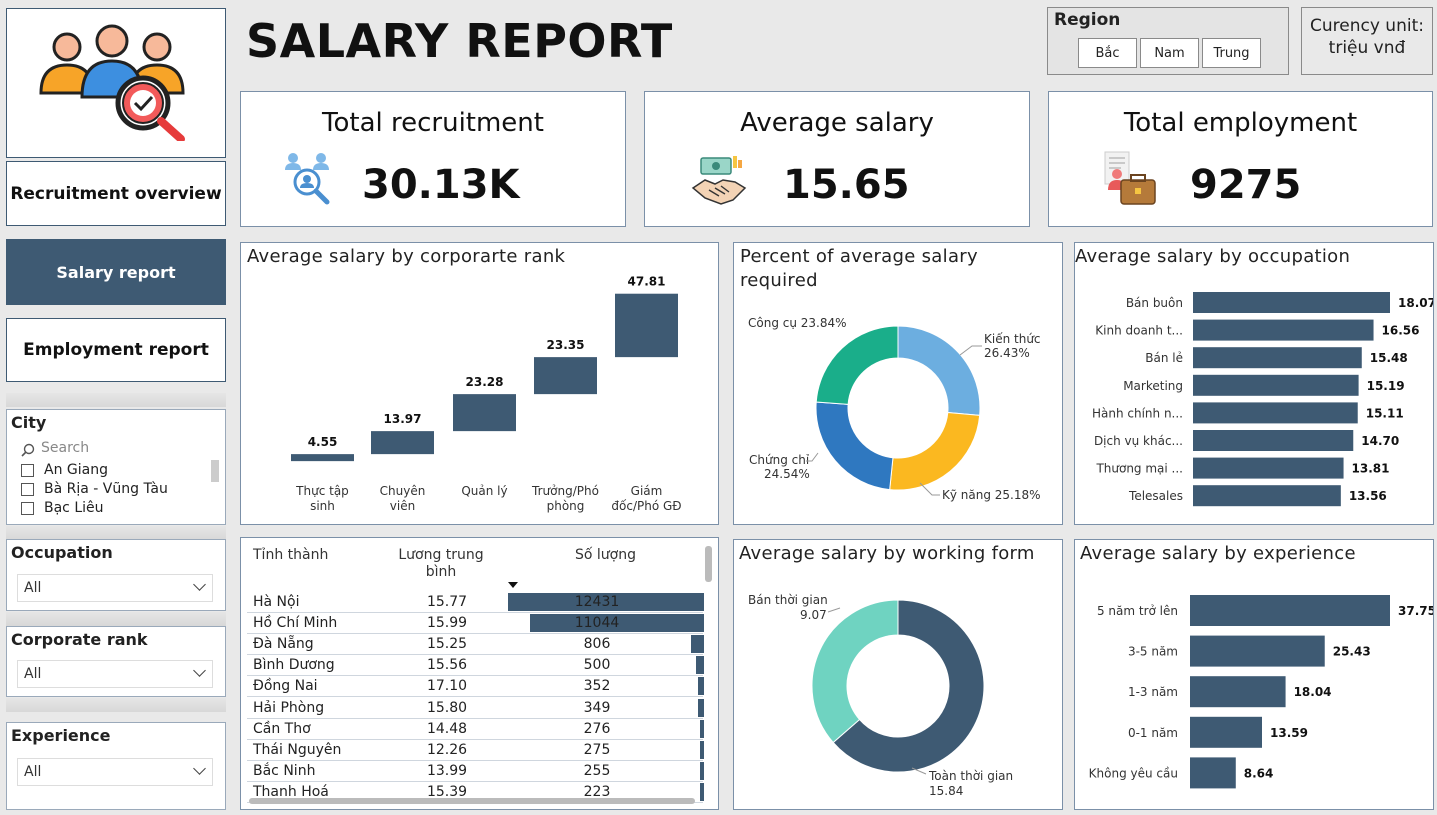 This screenshot has height=815, width=1437. What do you see at coordinates (115, 772) in the screenshot?
I see `experience-dropdown: All` at bounding box center [115, 772].